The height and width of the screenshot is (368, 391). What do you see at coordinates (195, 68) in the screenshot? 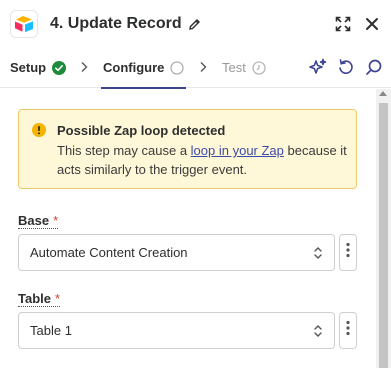
I see `step-tabs: Setup Configure Test` at bounding box center [195, 68].